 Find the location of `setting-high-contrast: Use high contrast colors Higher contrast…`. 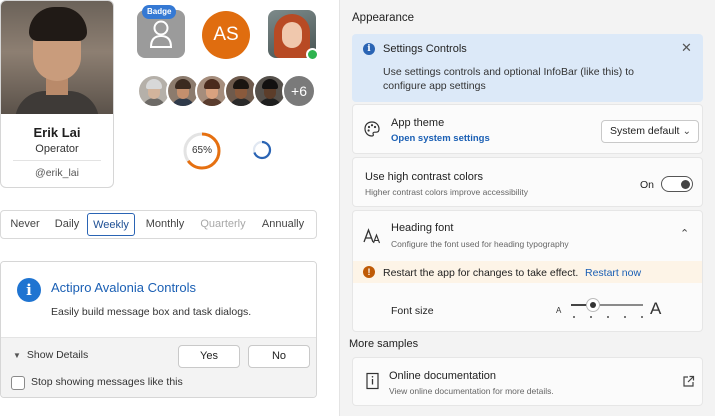

setting-high-contrast: Use high contrast colors Higher contrast… is located at coordinates (527, 182).